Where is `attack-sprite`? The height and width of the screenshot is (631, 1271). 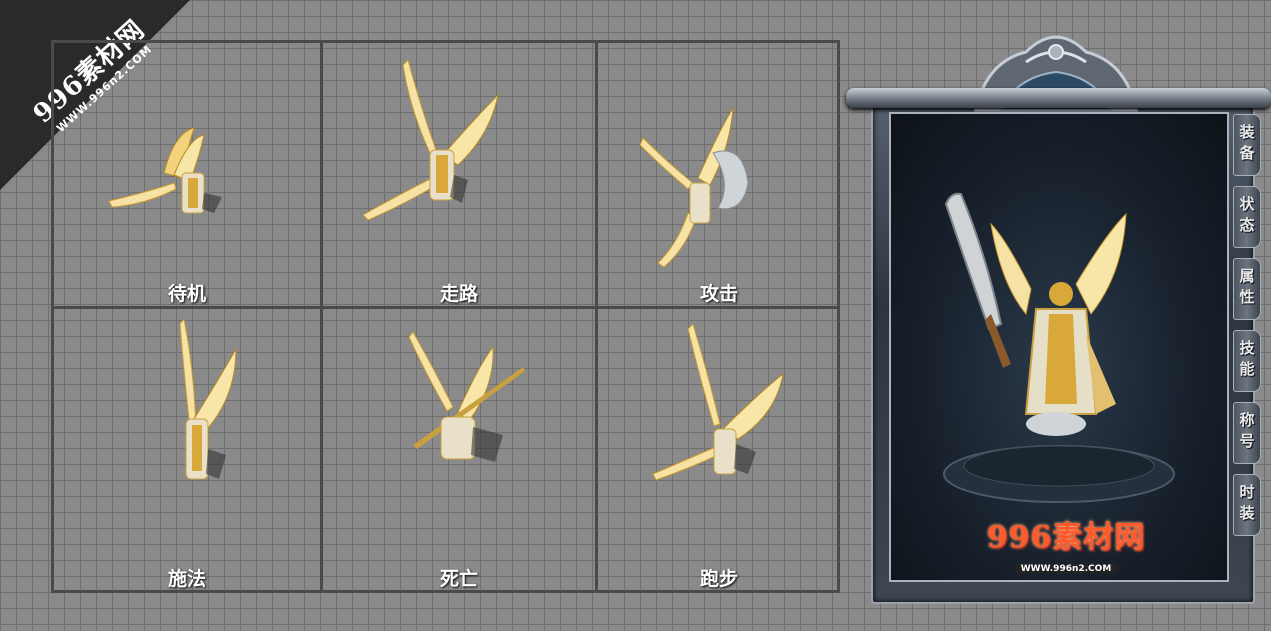 attack-sprite is located at coordinates (694, 187).